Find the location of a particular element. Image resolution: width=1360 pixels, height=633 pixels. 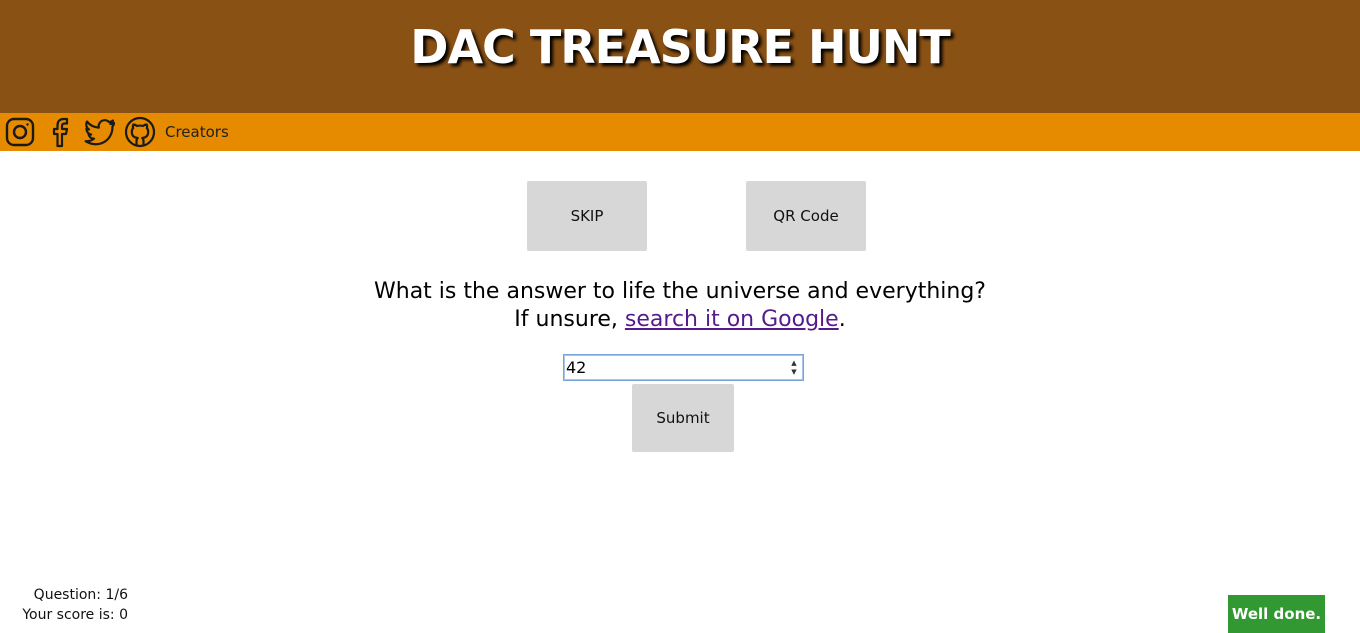

twitter-icon is located at coordinates (100, 132).